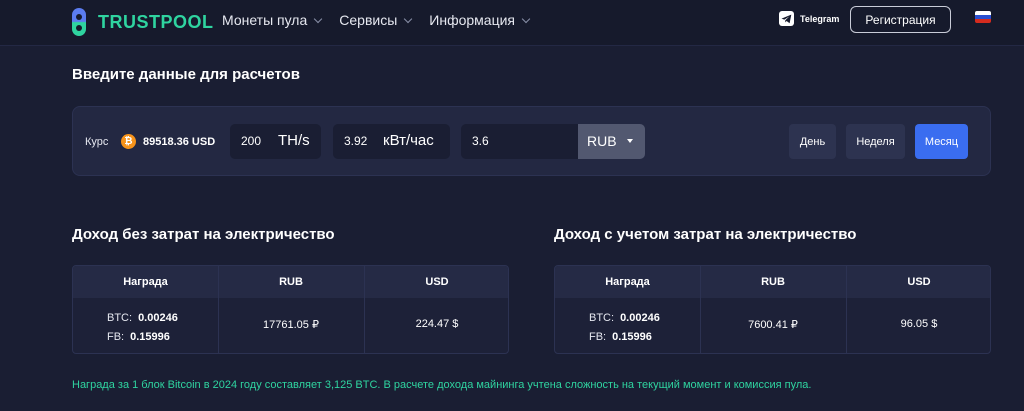 Image resolution: width=1024 pixels, height=411 pixels. What do you see at coordinates (368, 20) in the screenshot?
I see `nav-services-label: Сервисы` at bounding box center [368, 20].